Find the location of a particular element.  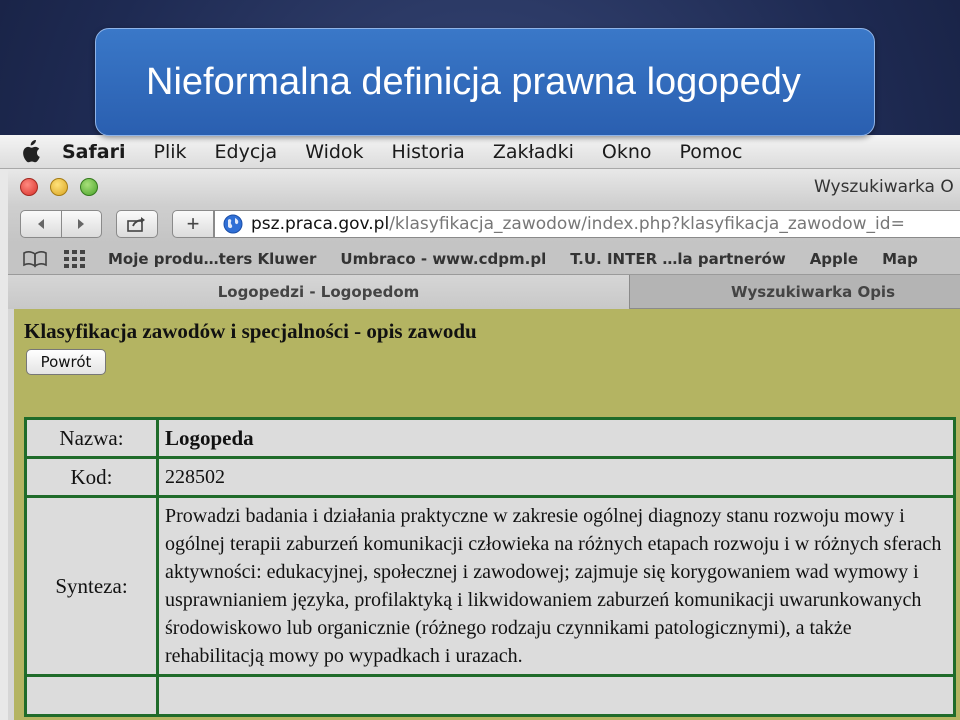

forward-nav-button is located at coordinates (81, 224).